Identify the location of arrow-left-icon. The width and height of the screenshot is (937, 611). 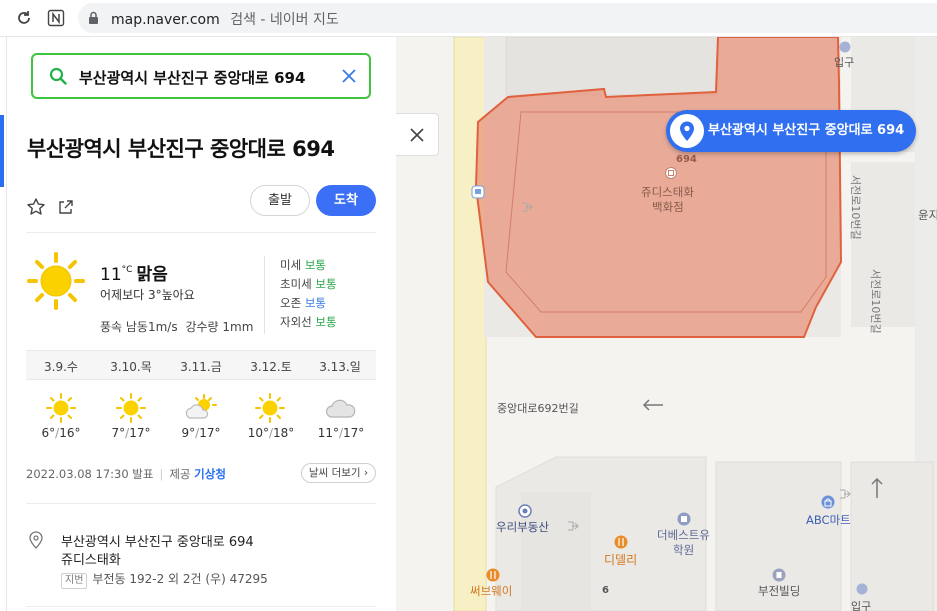
(652, 405).